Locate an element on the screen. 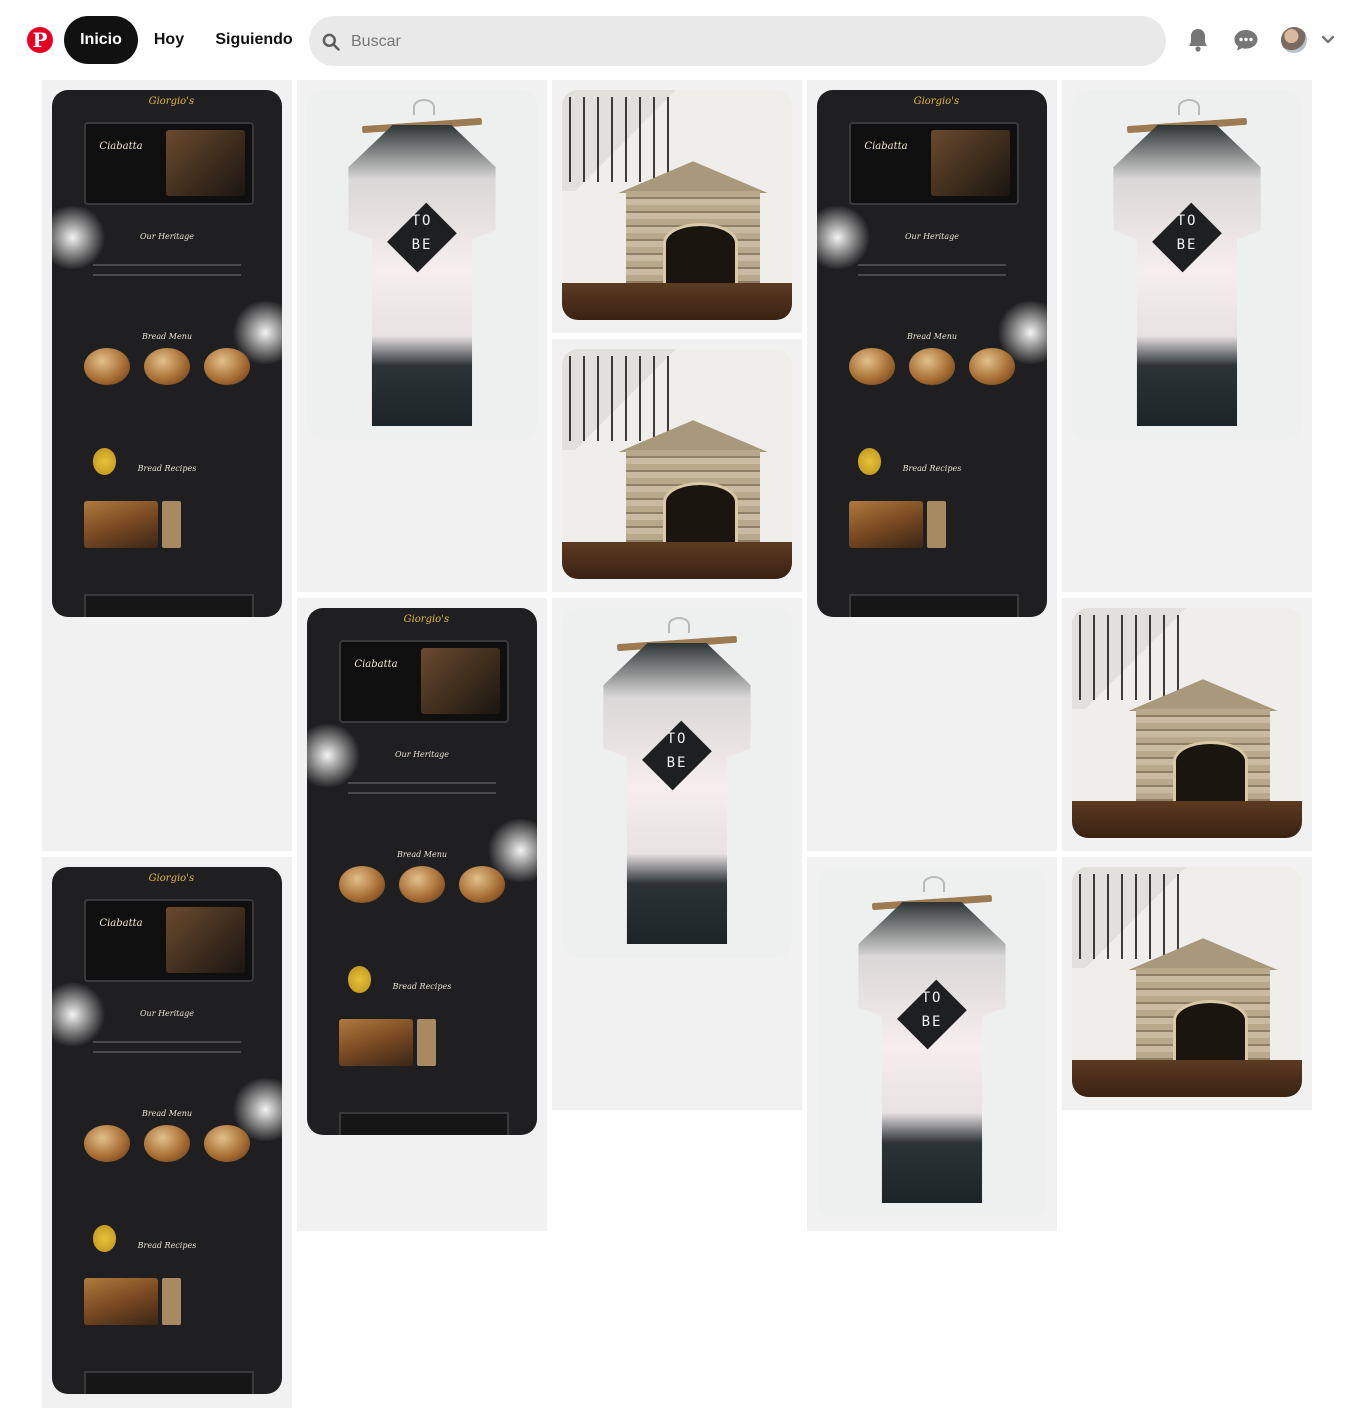 Image resolution: width=1354 pixels, height=1408 pixels. chevron-down-icon is located at coordinates (1328, 39).